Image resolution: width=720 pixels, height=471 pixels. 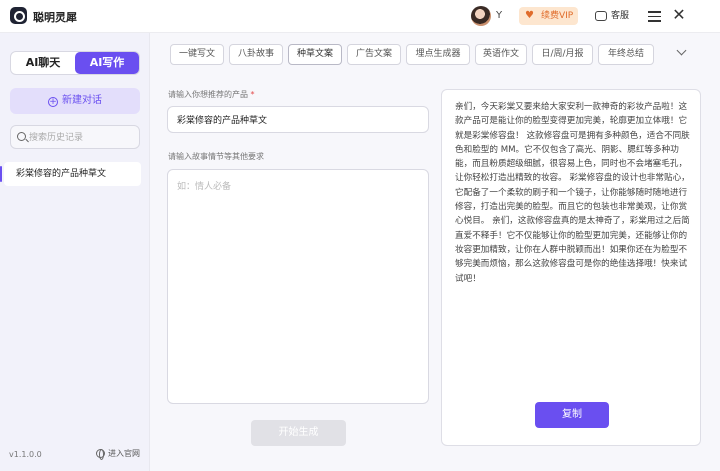 What do you see at coordinates (529, 15) in the screenshot?
I see `vip-diamond-icon: ♥` at bounding box center [529, 15].